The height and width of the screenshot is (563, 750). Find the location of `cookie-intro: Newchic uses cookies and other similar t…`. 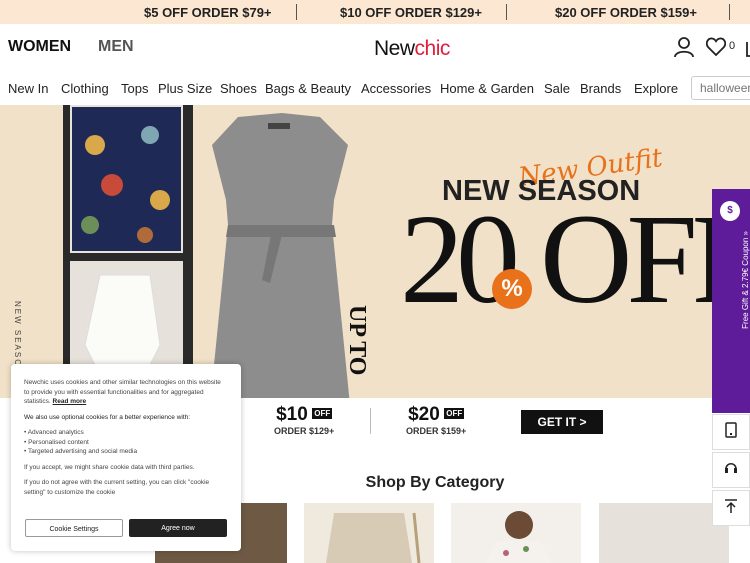

cookie-intro: Newchic uses cookies and other similar t… is located at coordinates (126, 392).